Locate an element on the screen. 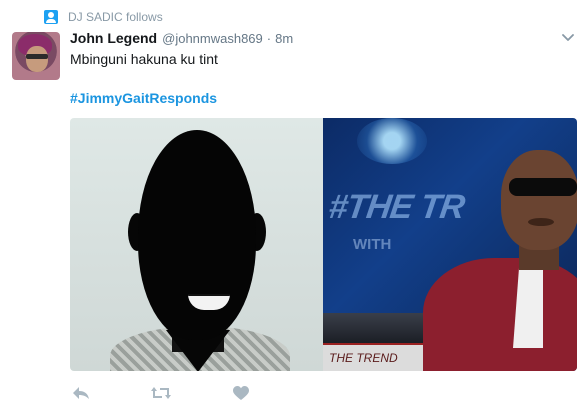 Image resolution: width=587 pixels, height=411 pixels. reply-button is located at coordinates (81, 393).